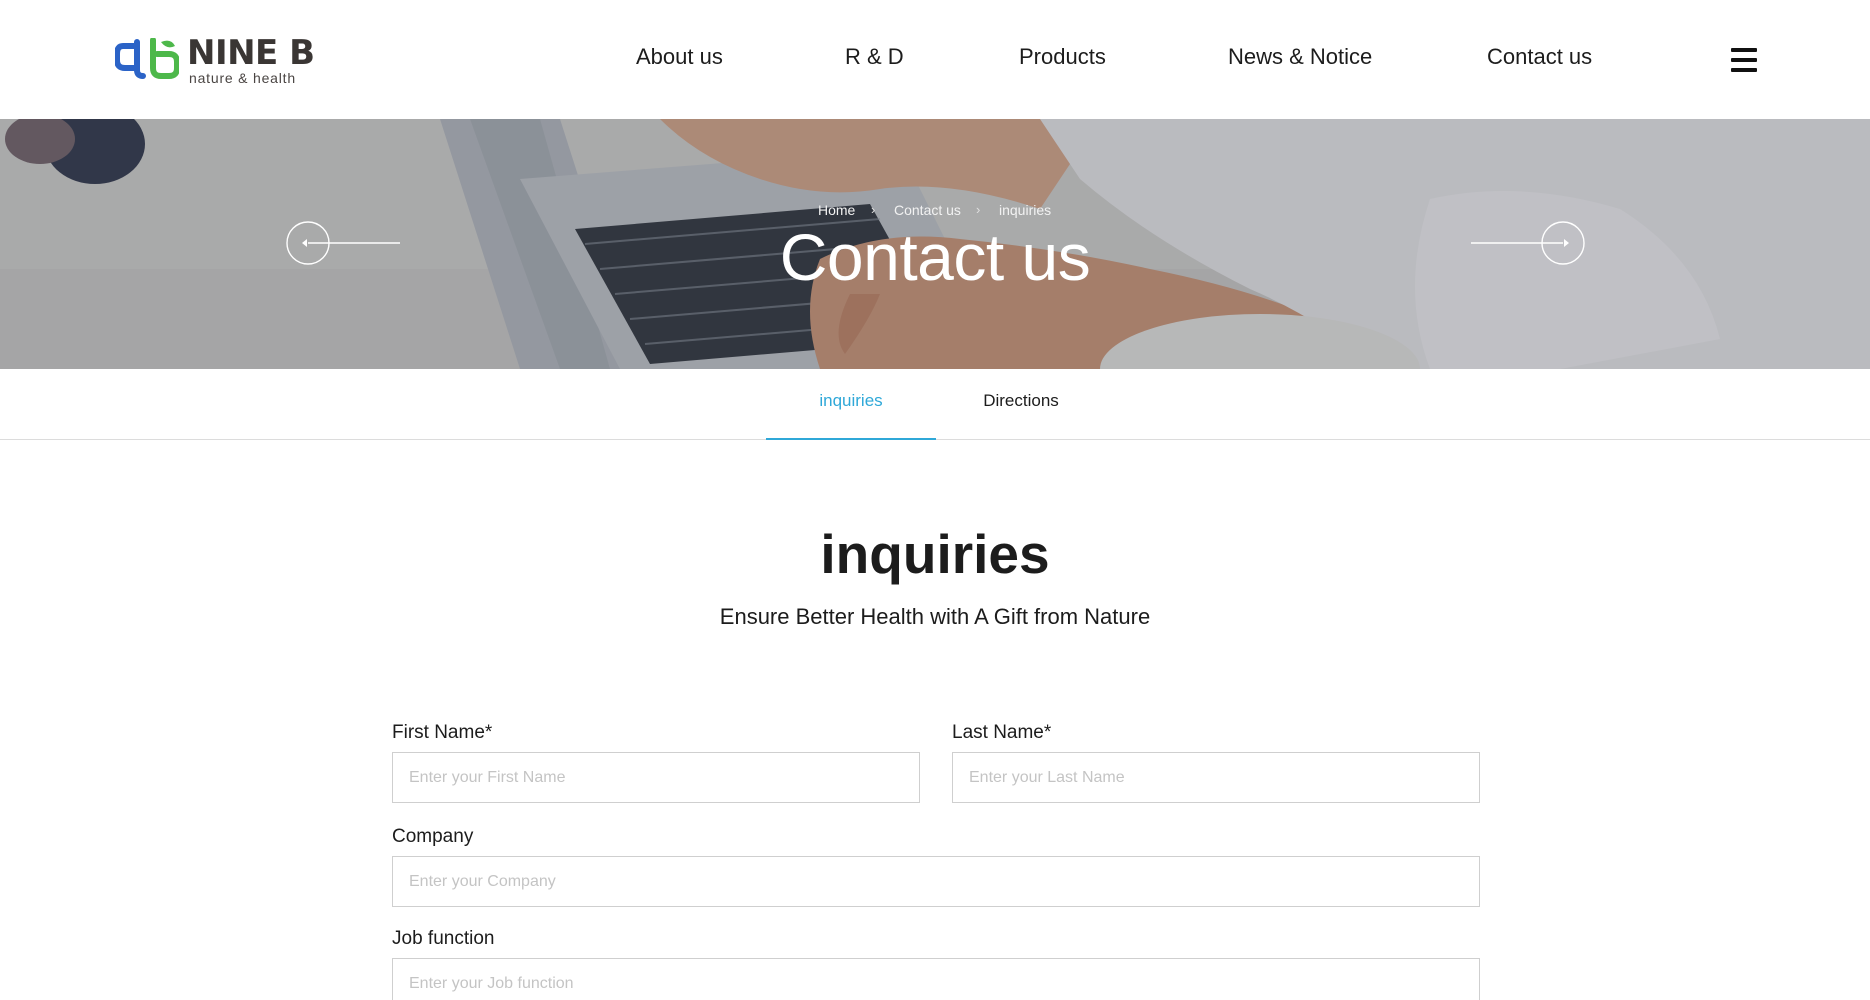  What do you see at coordinates (1216, 777) in the screenshot?
I see `last-name-field` at bounding box center [1216, 777].